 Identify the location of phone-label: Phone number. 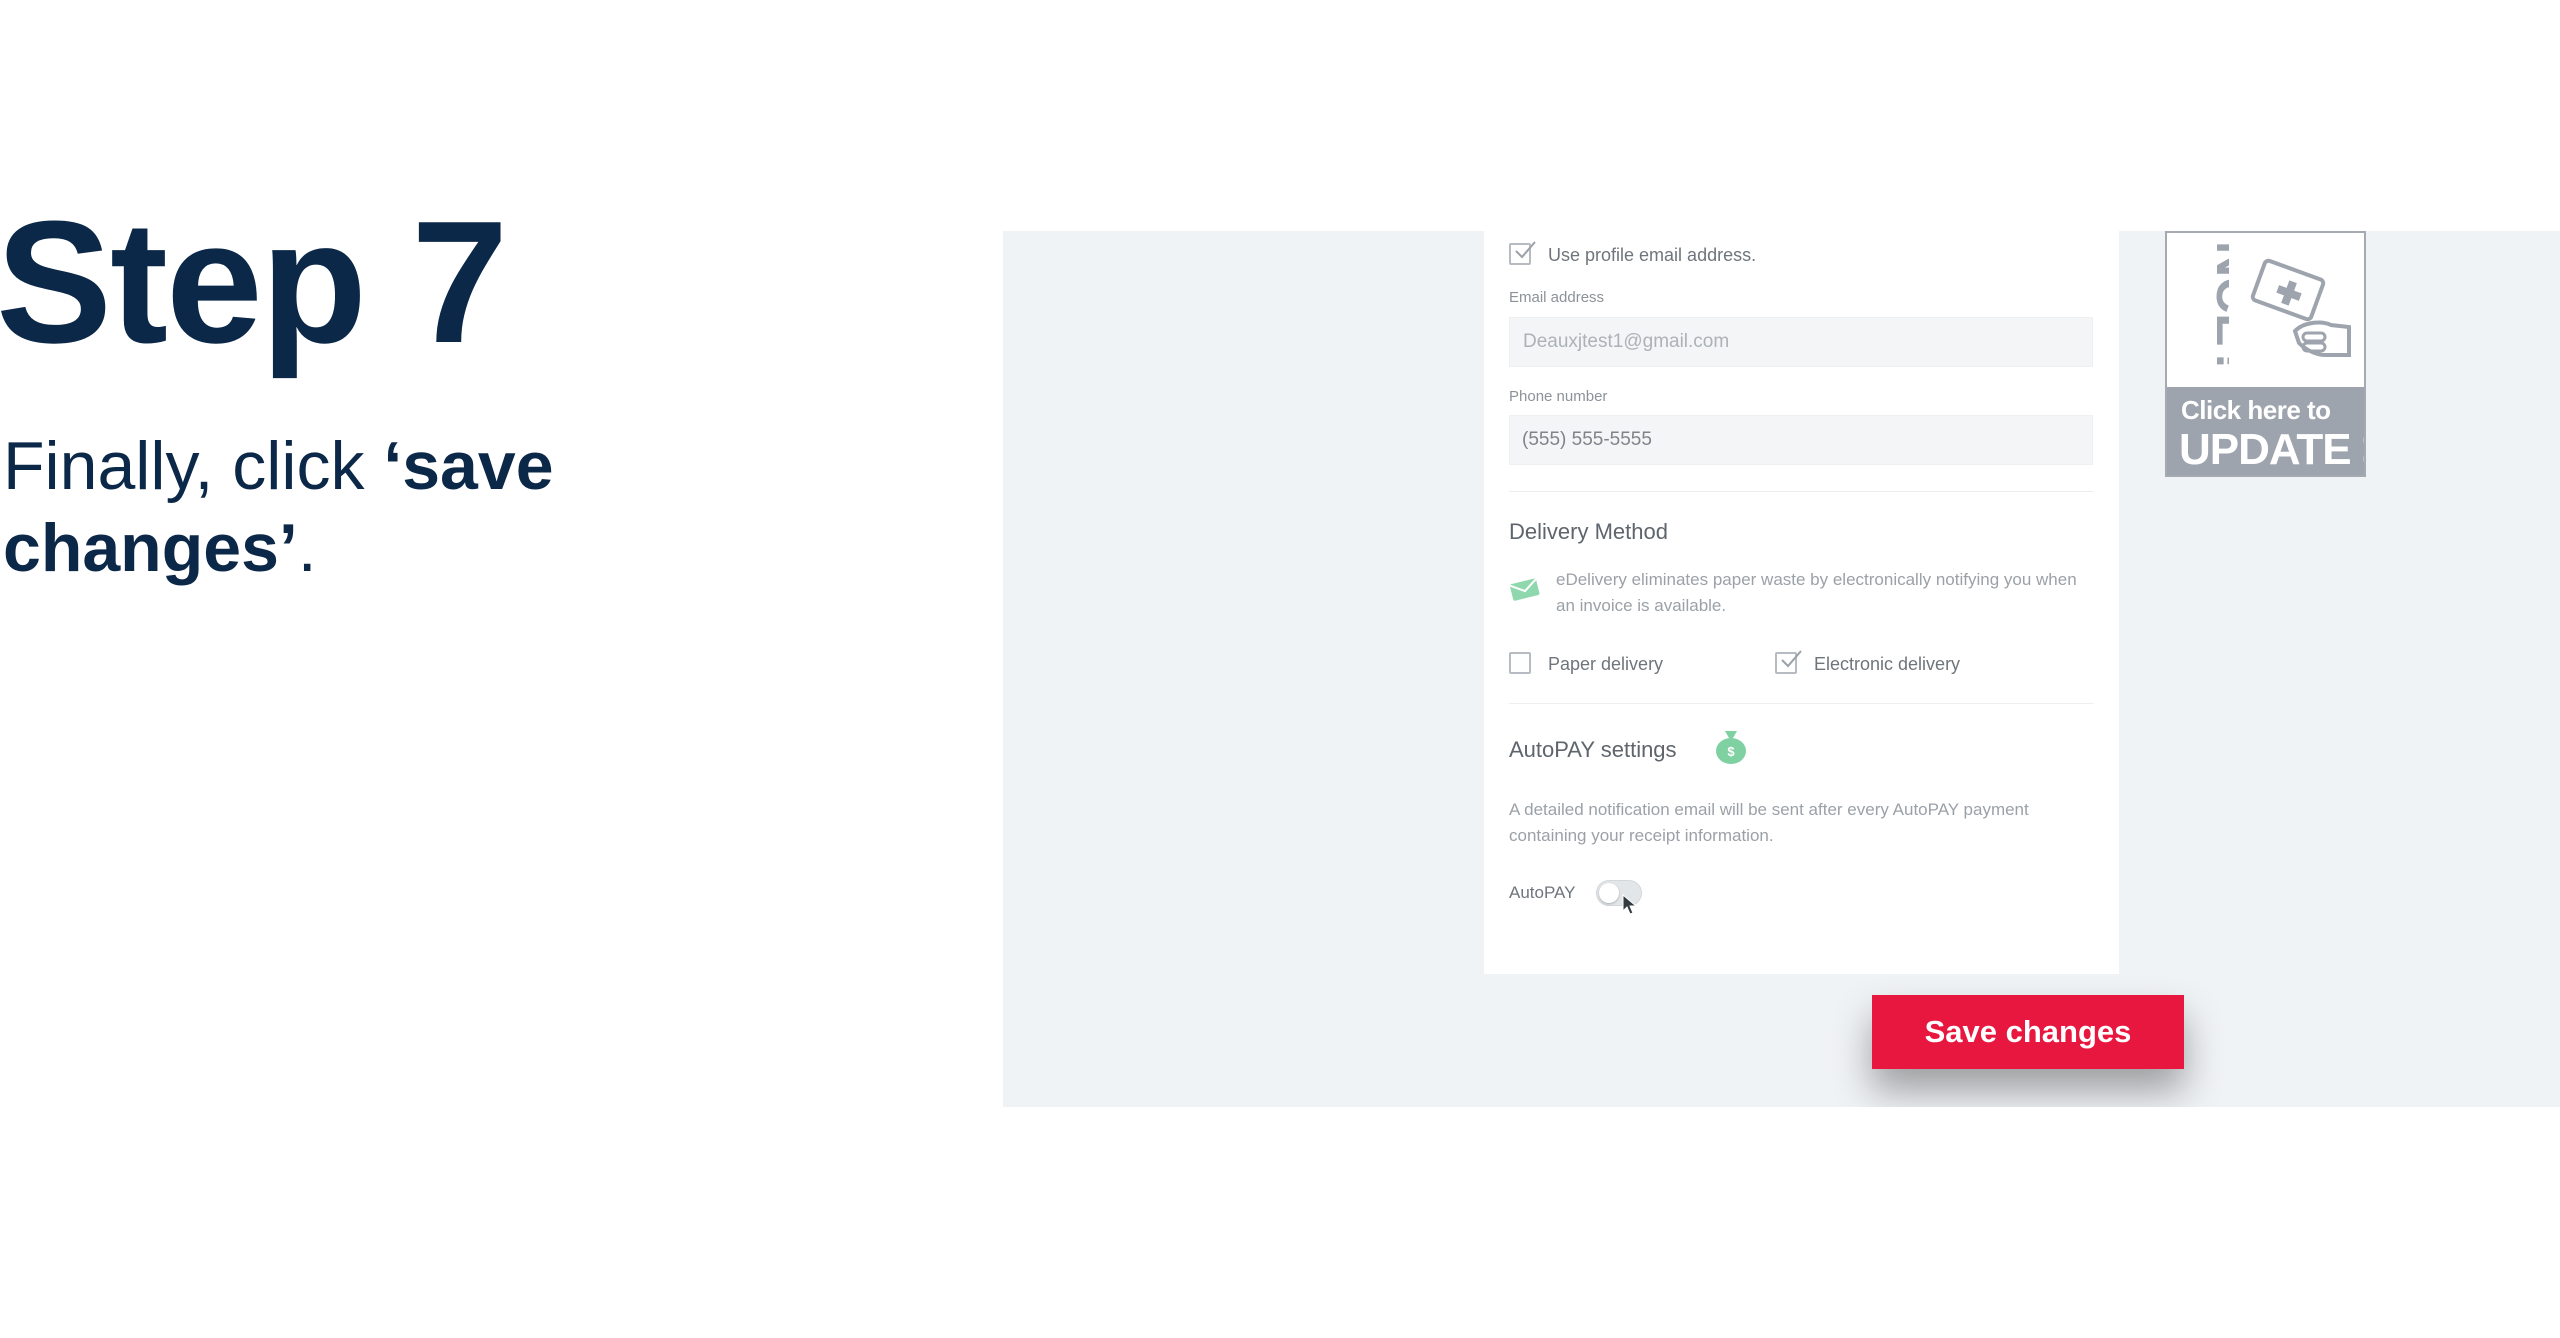
(1558, 396).